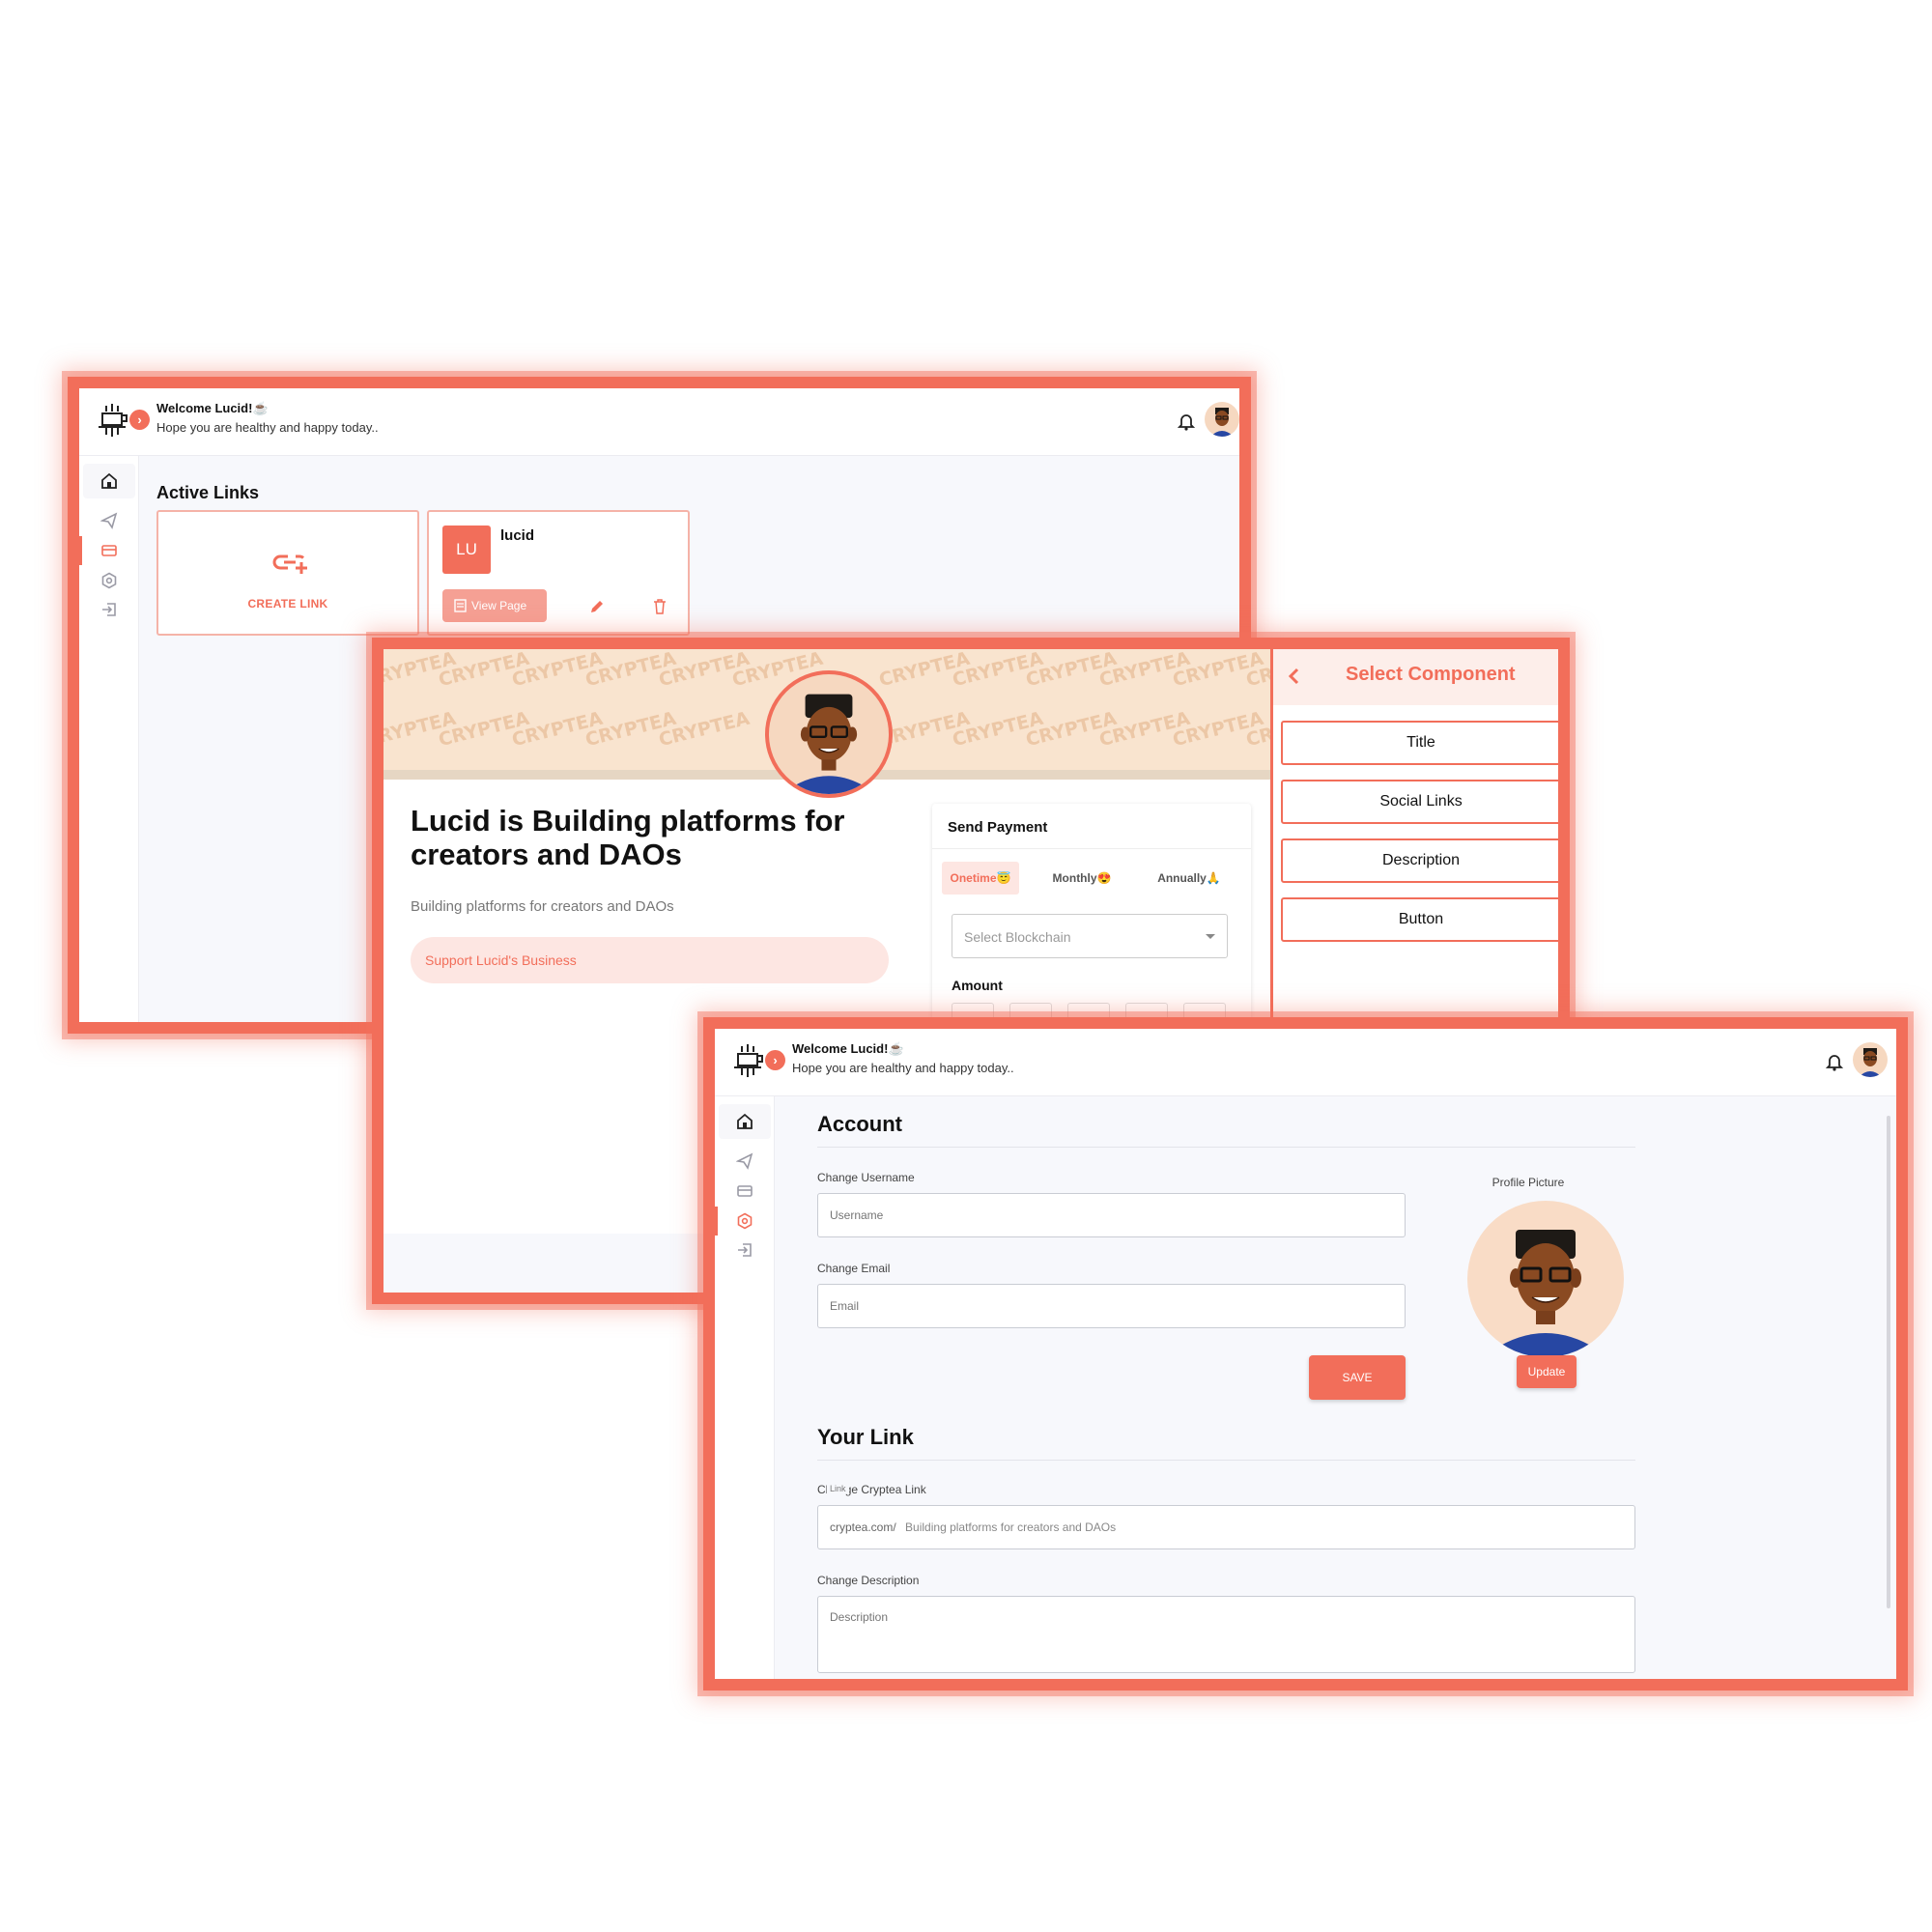 This screenshot has height=1932, width=1932. Describe the element at coordinates (558, 573) in the screenshot. I see `link-card: LU lucid View Page` at that location.